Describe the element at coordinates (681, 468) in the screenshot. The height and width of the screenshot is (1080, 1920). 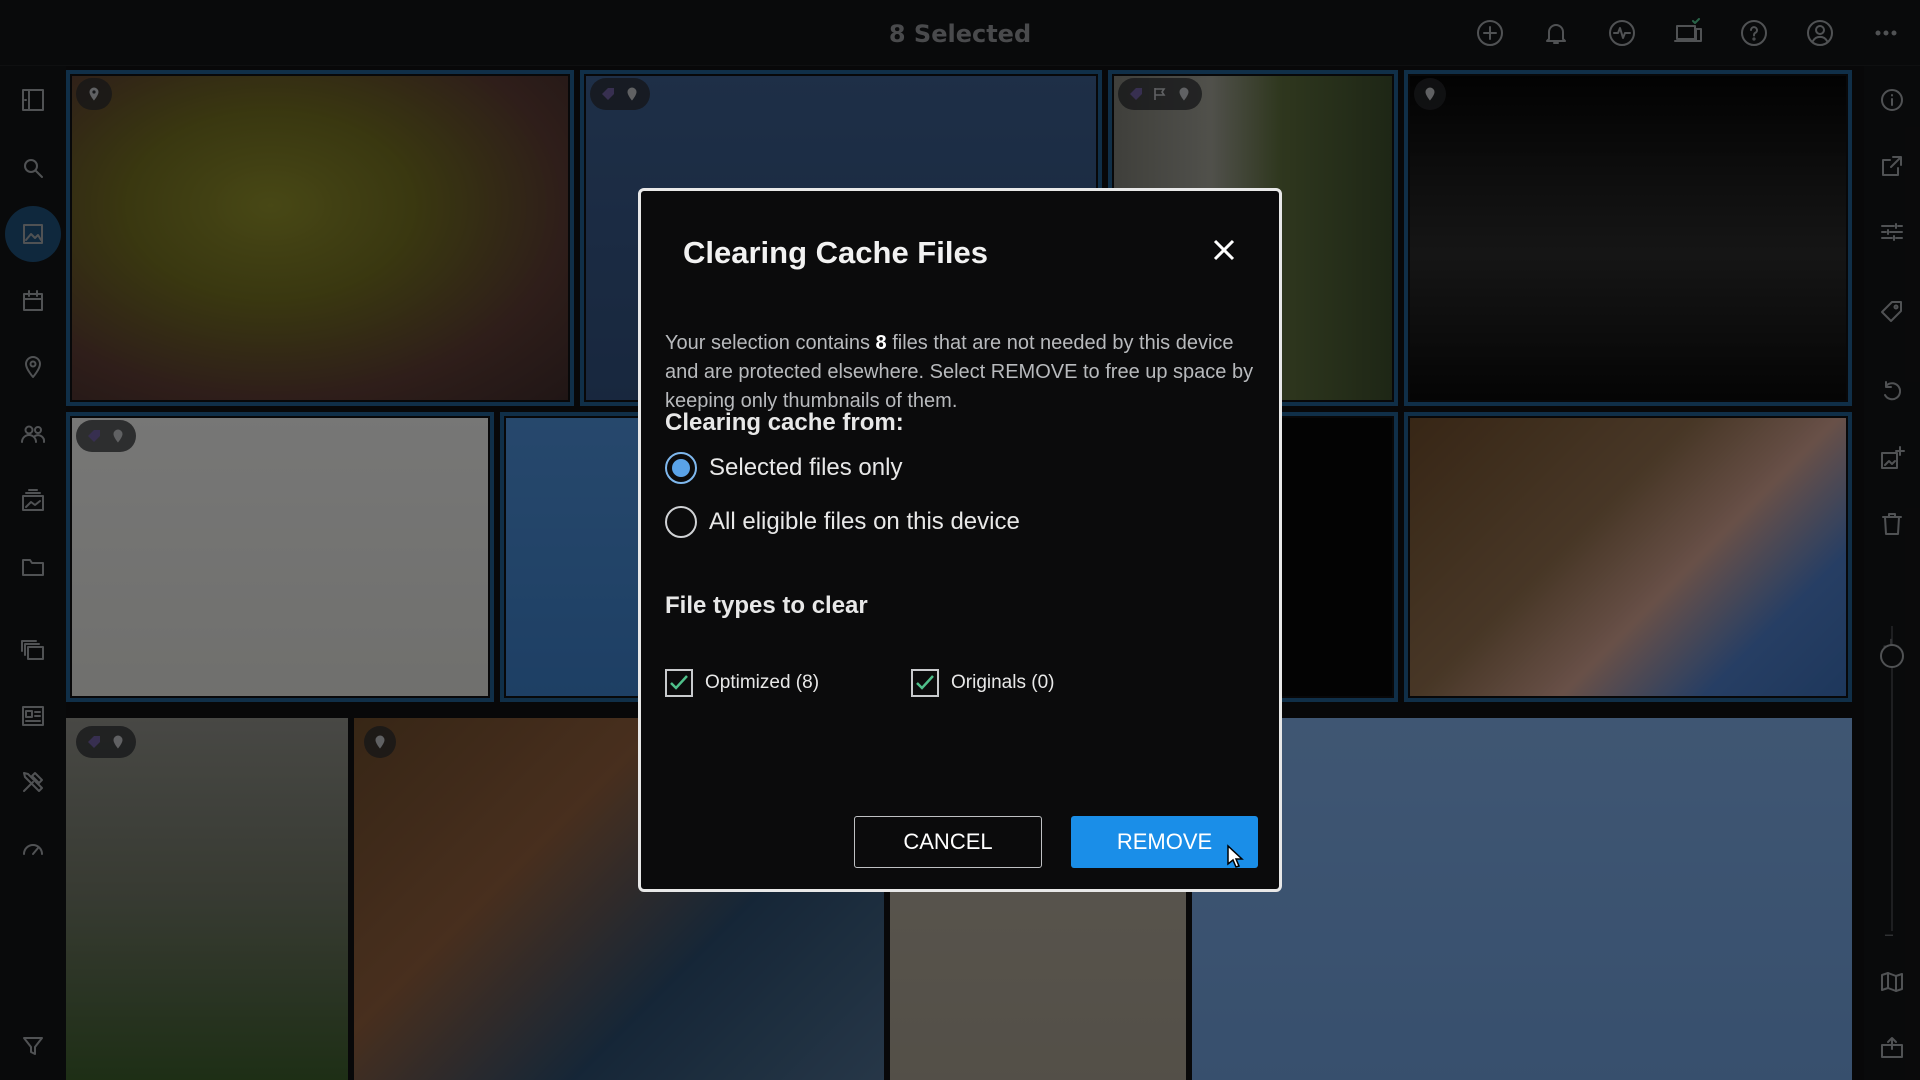
I see `radio-selected-files` at that location.